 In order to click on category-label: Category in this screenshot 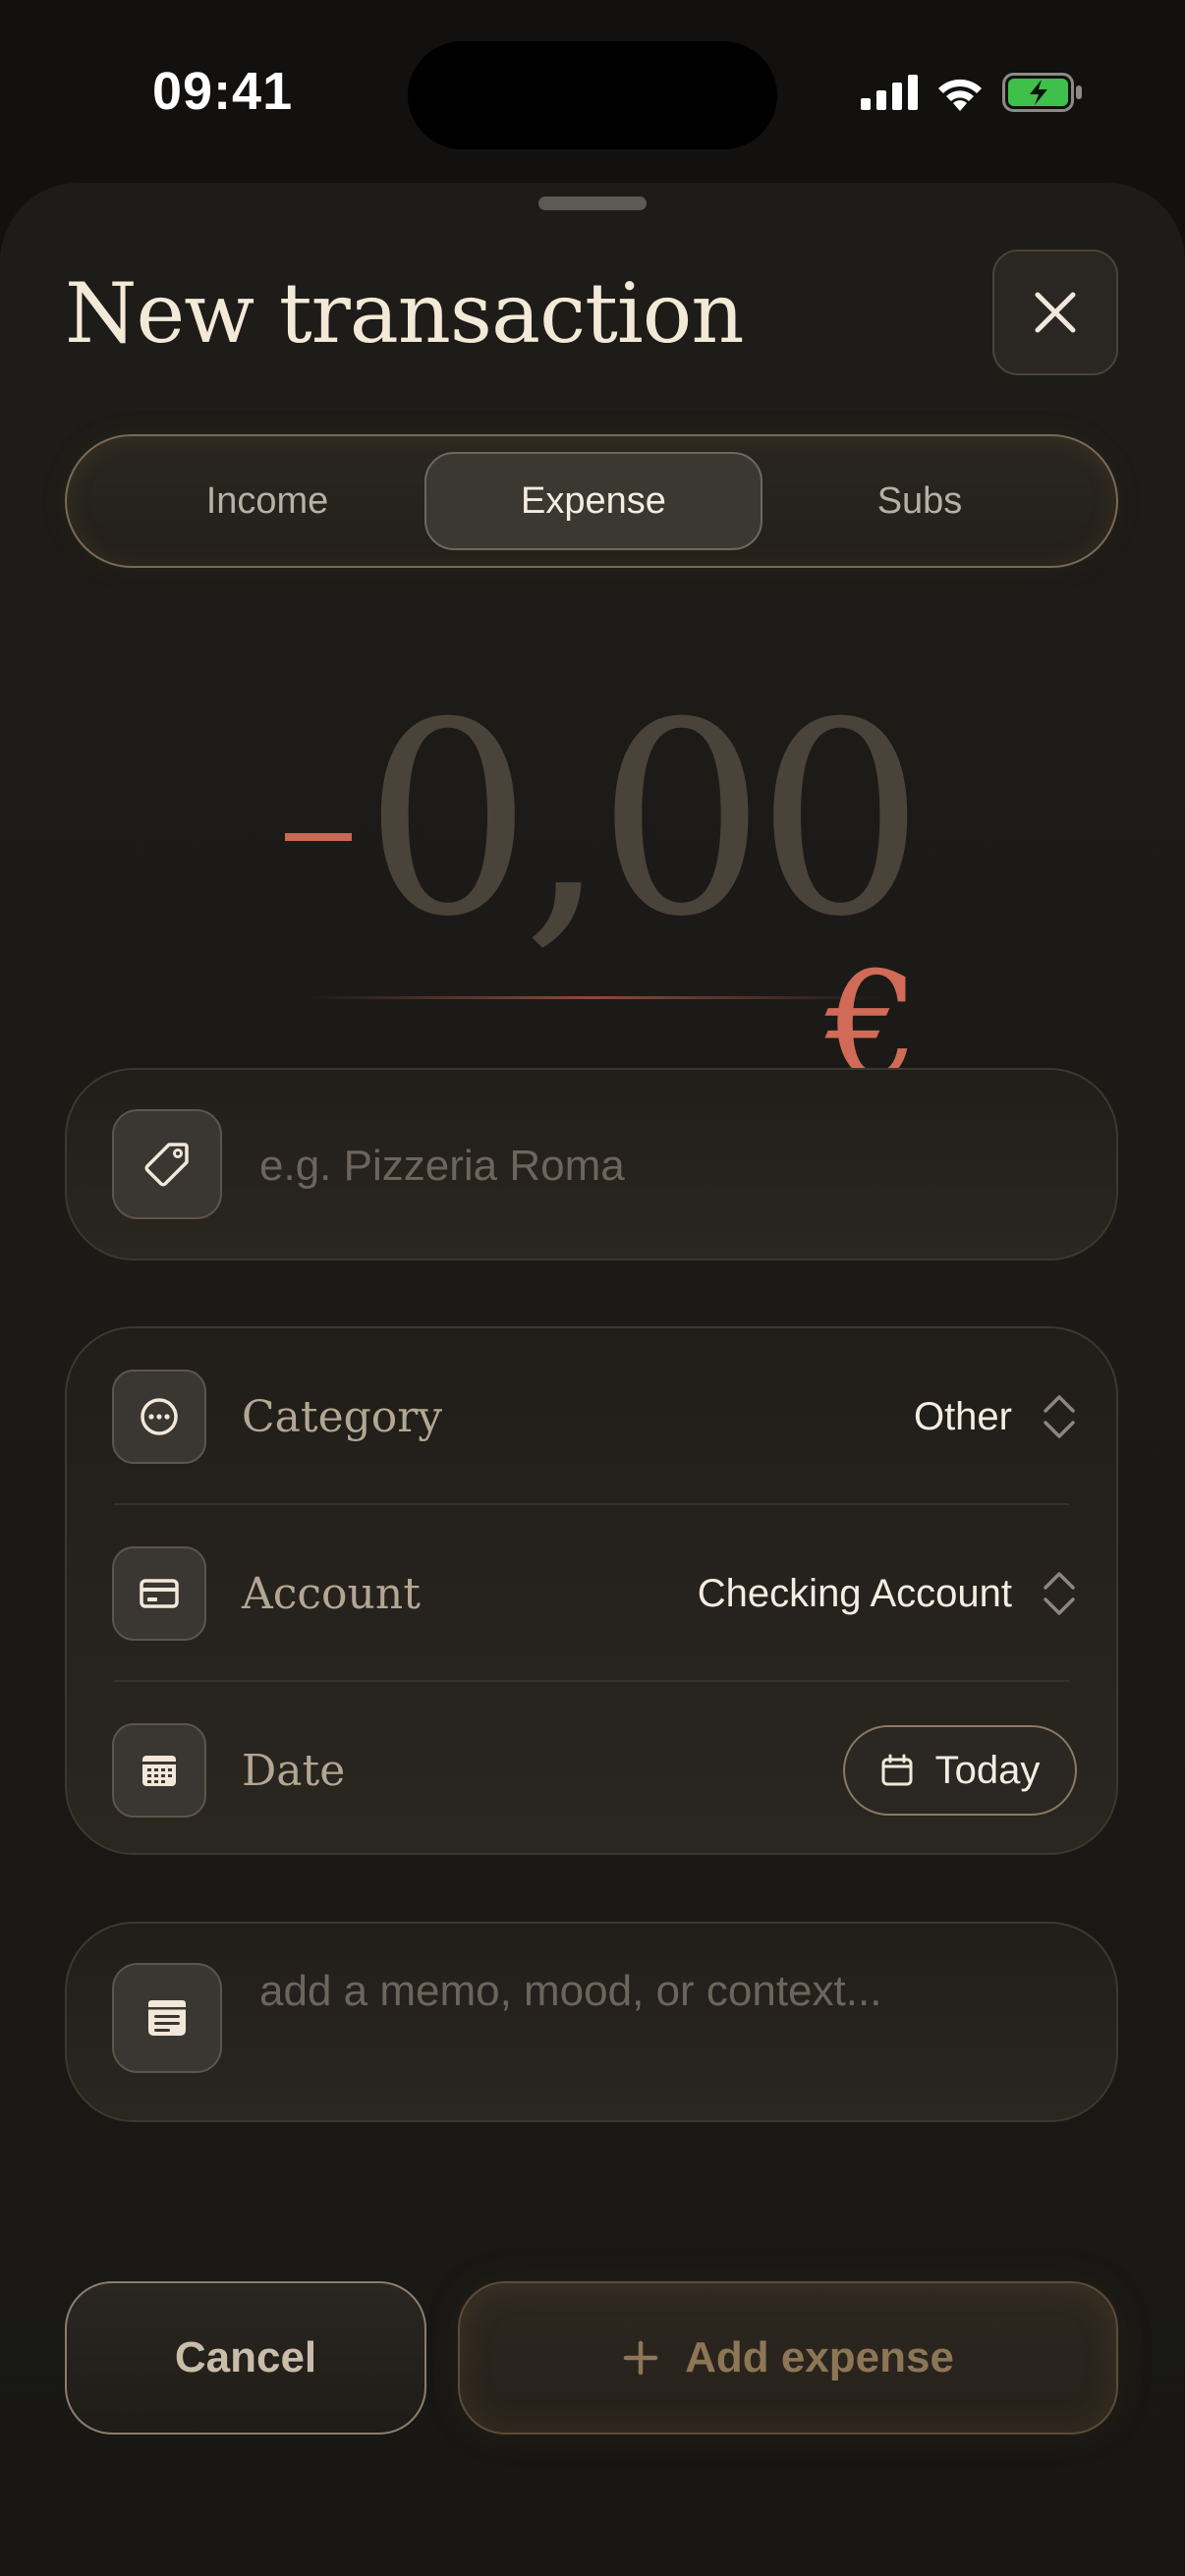, I will do `click(343, 1416)`.